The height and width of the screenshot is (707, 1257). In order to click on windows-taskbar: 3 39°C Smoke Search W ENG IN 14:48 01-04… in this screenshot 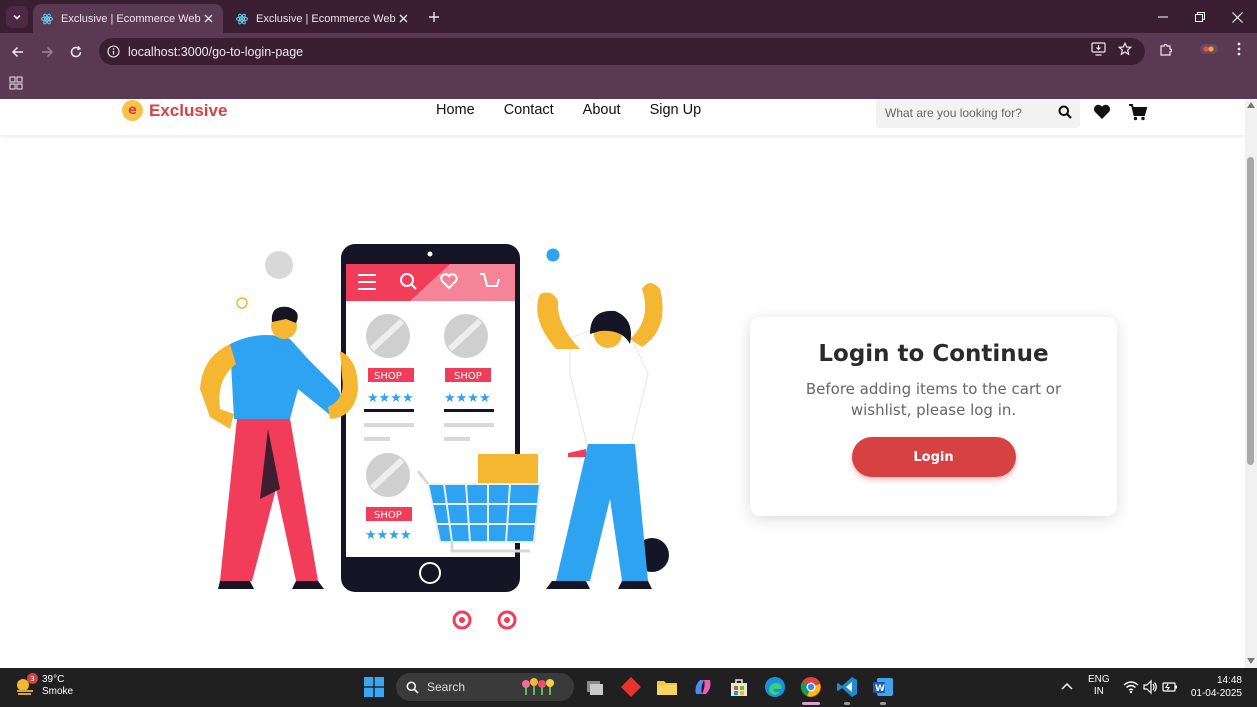, I will do `click(628, 687)`.